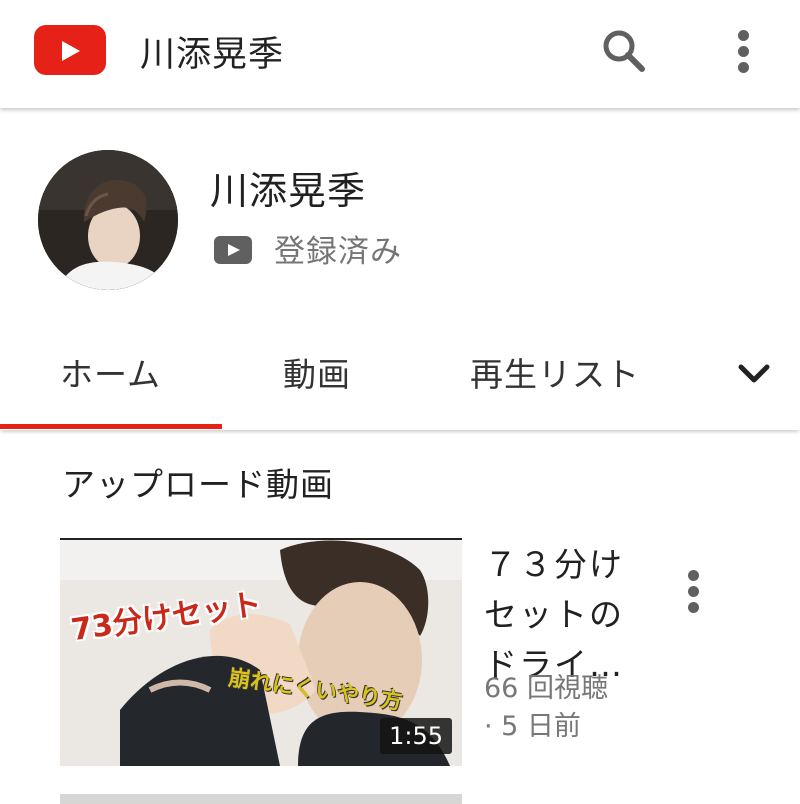  Describe the element at coordinates (623, 51) in the screenshot. I see `search-icon` at that location.